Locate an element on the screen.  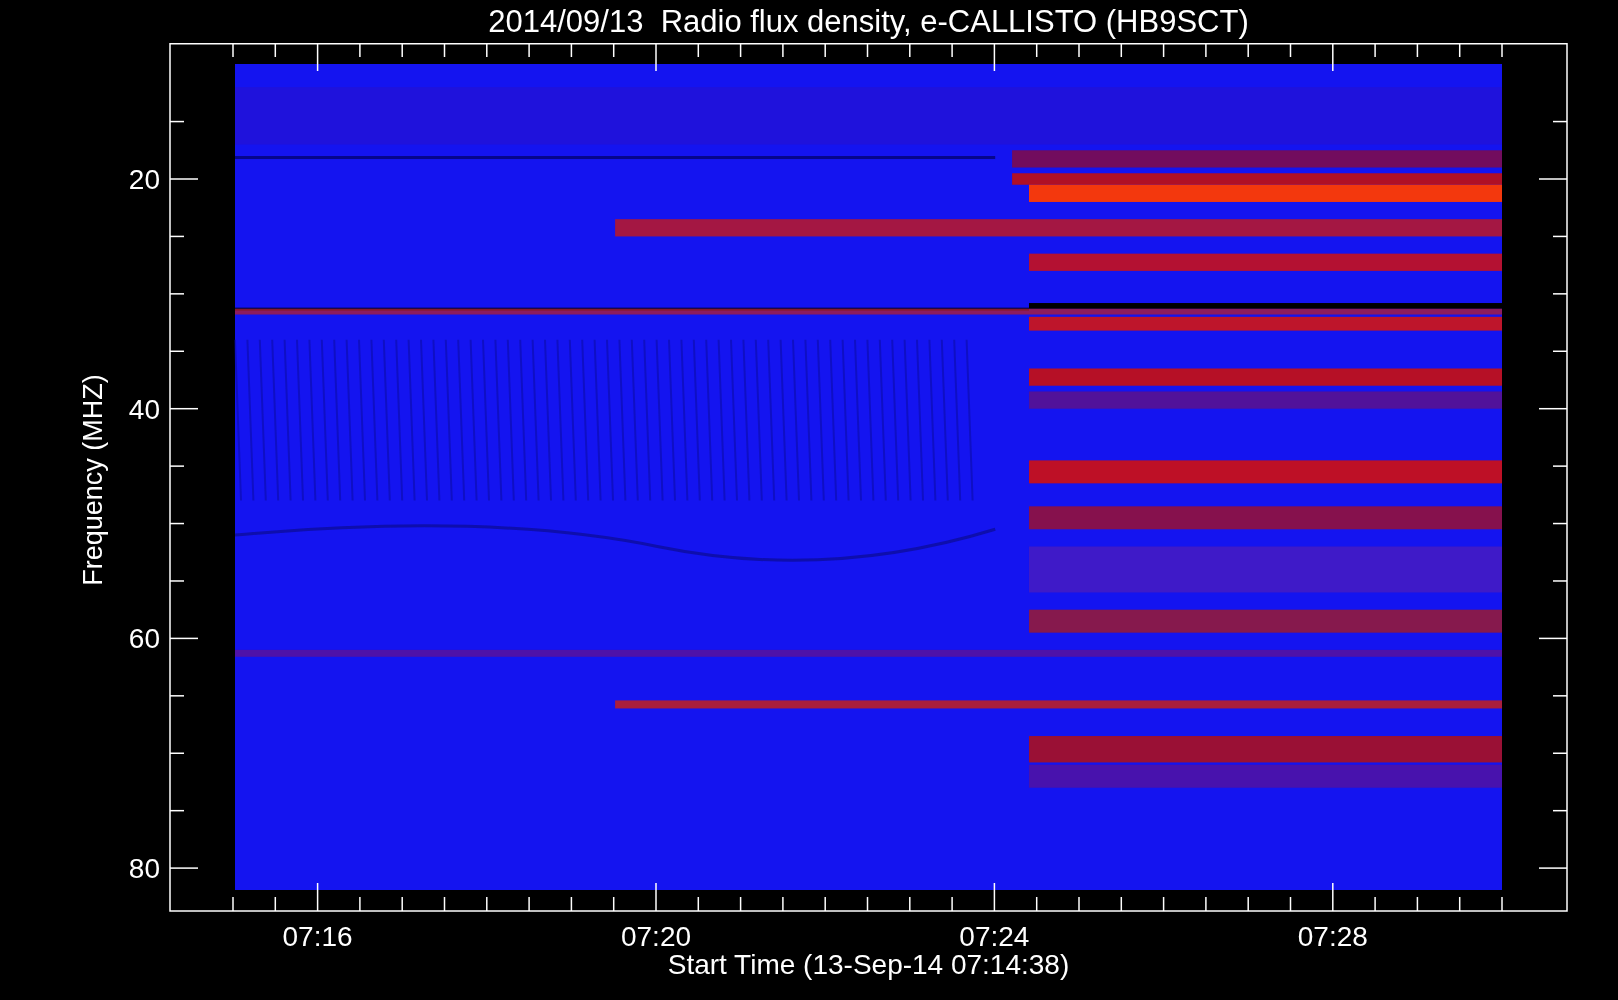
x-axis-label: Start Time (13-Sep-14 07:14:38) is located at coordinates (868, 965).